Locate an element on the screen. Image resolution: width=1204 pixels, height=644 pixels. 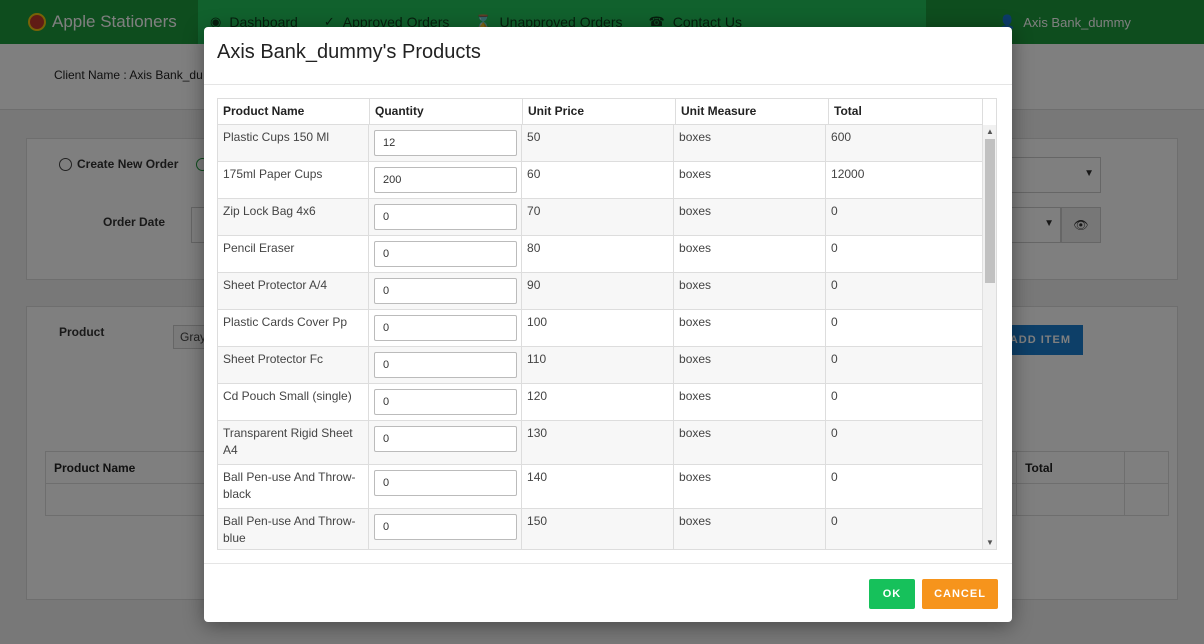
table-row: 175ml Paper Cups 60 boxes 12000 is located at coordinates (600, 180).